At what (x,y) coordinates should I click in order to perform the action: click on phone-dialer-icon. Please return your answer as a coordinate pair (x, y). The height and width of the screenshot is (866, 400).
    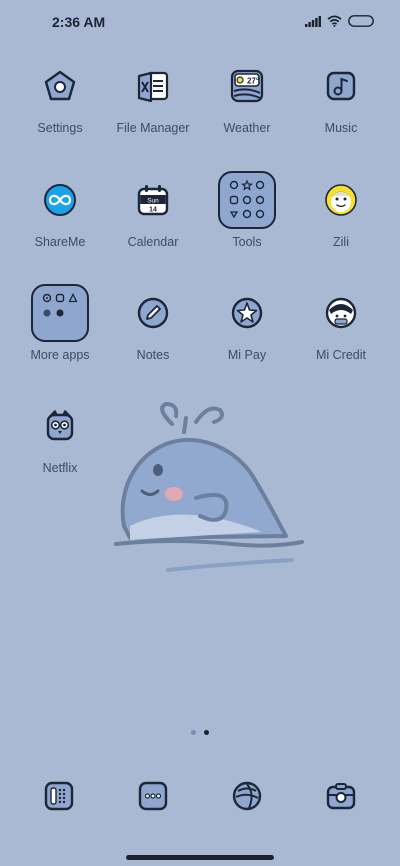
    Looking at the image, I should click on (59, 796).